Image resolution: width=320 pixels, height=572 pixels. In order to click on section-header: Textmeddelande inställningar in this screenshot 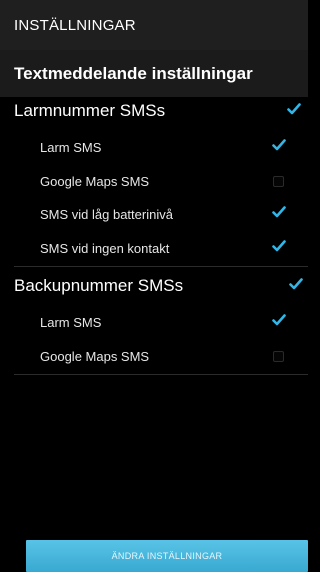, I will do `click(154, 73)`.